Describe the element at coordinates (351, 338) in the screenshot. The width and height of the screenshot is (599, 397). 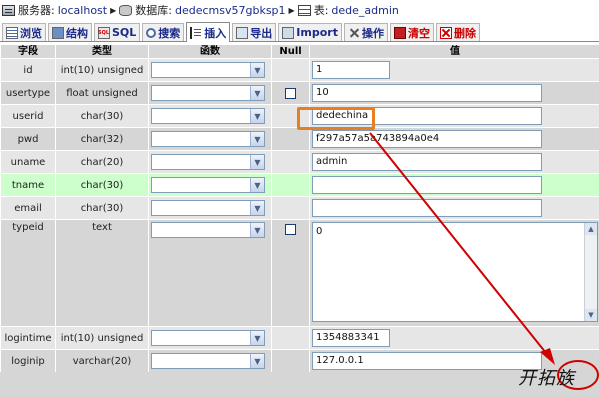
I see `value-input: 1354883341` at that location.